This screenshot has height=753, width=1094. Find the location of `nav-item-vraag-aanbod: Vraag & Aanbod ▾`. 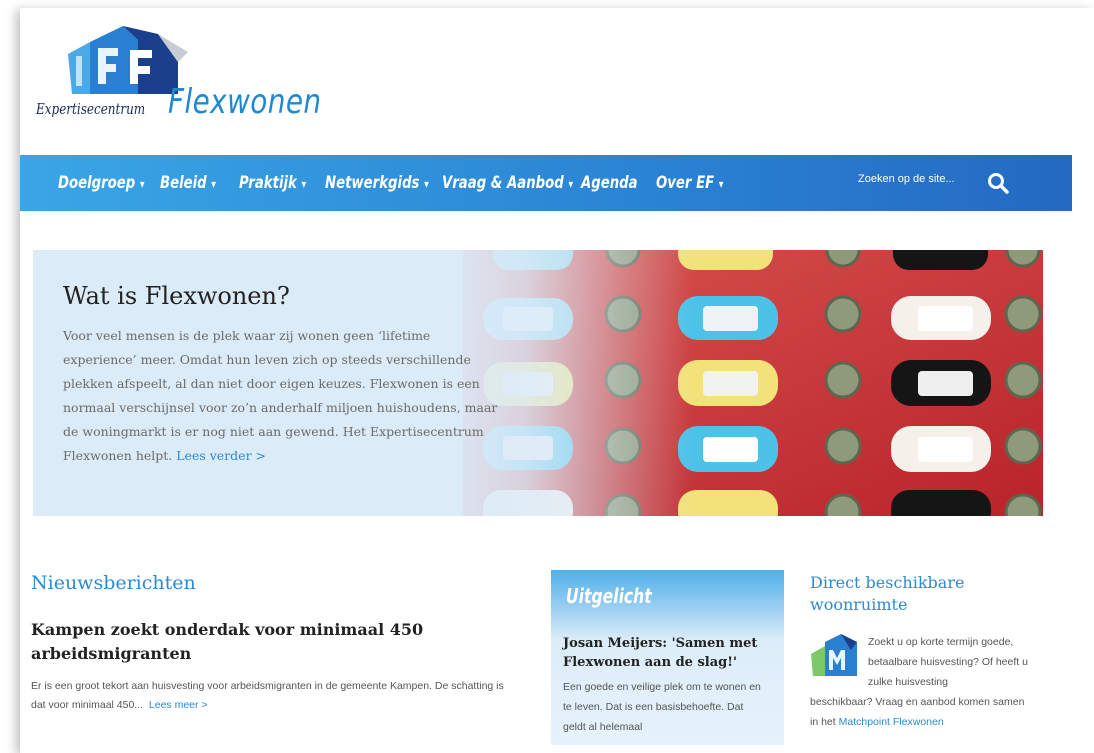

nav-item-vraag-aanbod: Vraag & Aanbod ▾ is located at coordinates (507, 183).